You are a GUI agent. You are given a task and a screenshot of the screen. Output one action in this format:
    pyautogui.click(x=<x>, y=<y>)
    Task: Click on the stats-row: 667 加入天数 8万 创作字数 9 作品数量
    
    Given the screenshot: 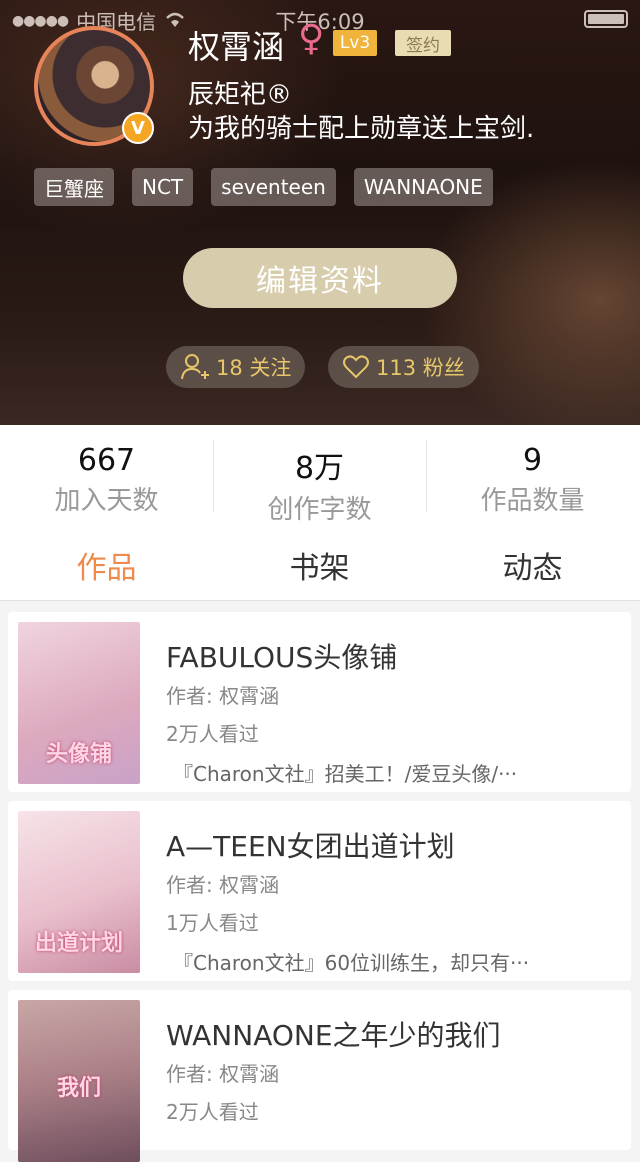 What is the action you would take?
    pyautogui.click(x=320, y=475)
    